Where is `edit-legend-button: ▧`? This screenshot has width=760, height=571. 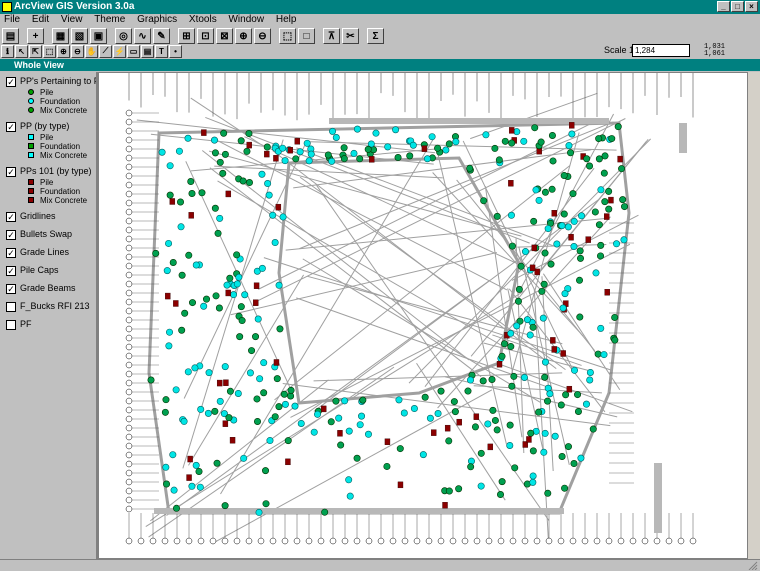 edit-legend-button: ▧ is located at coordinates (79, 36).